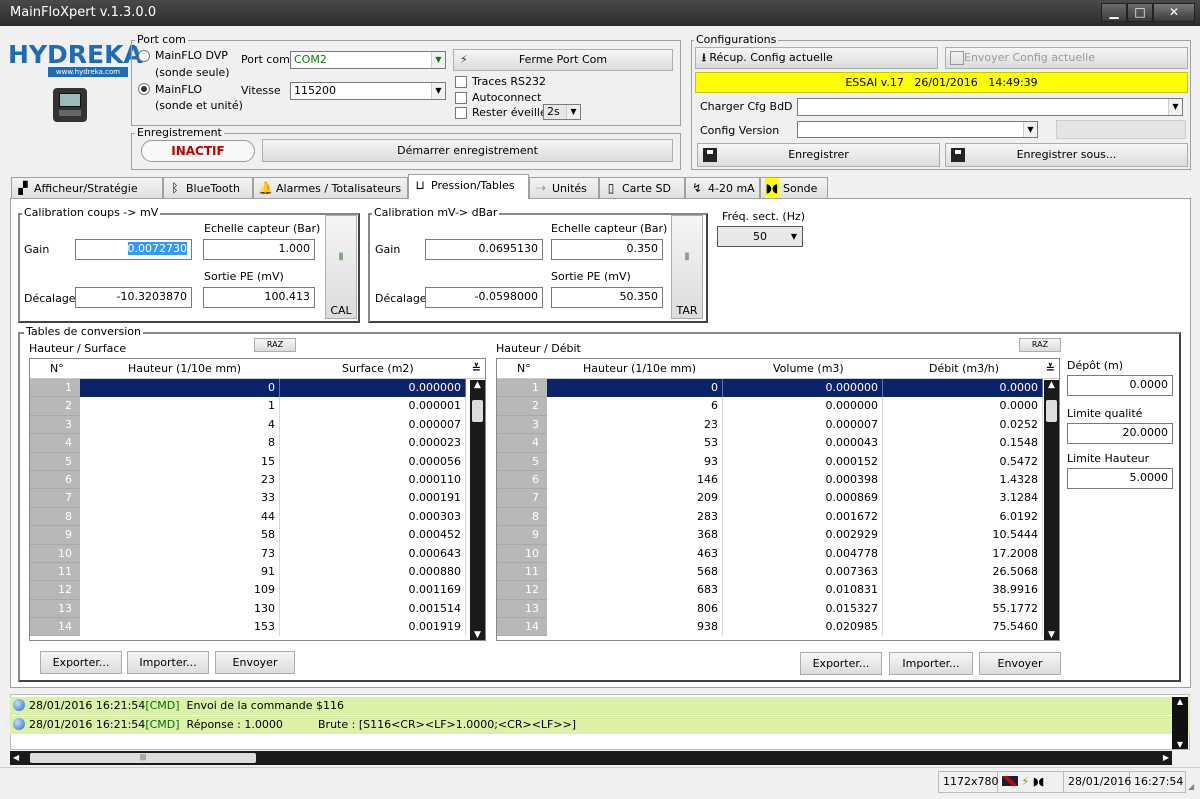 The width and height of the screenshot is (1200, 799). Describe the element at coordinates (803, 443) in the screenshot. I see `table-cell: 0.000043` at that location.